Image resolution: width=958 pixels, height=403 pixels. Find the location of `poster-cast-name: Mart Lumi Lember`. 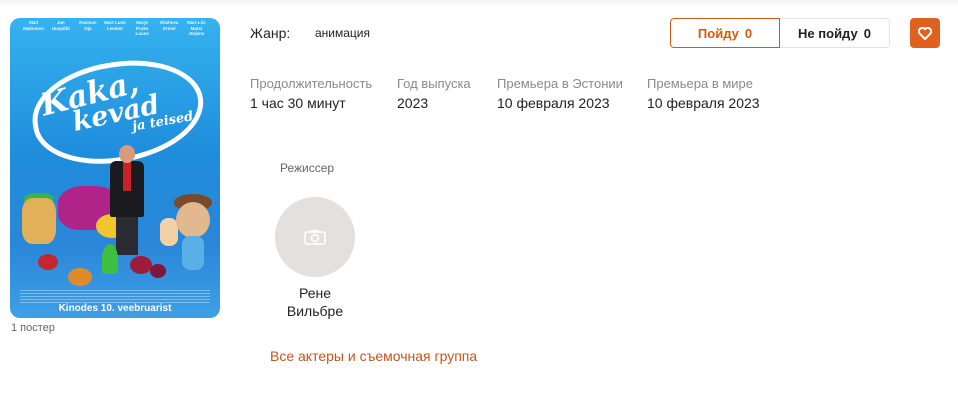

poster-cast-name: Mart Lumi Lember is located at coordinates (115, 25).